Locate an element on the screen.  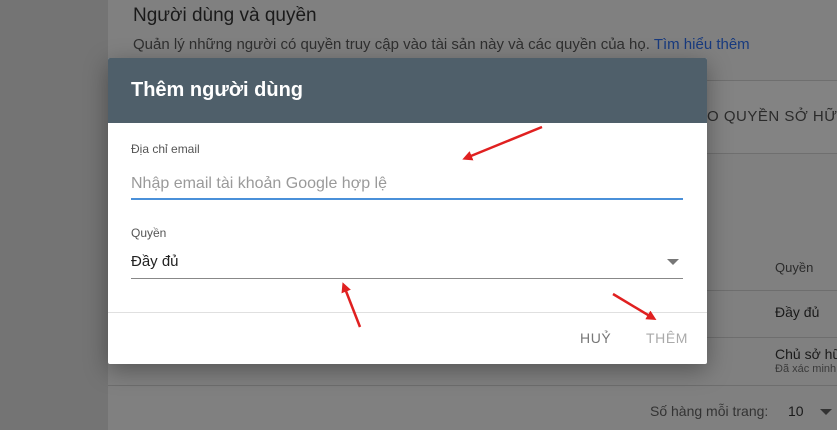
table-cell-note: Đã xác minh is located at coordinates (806, 369).